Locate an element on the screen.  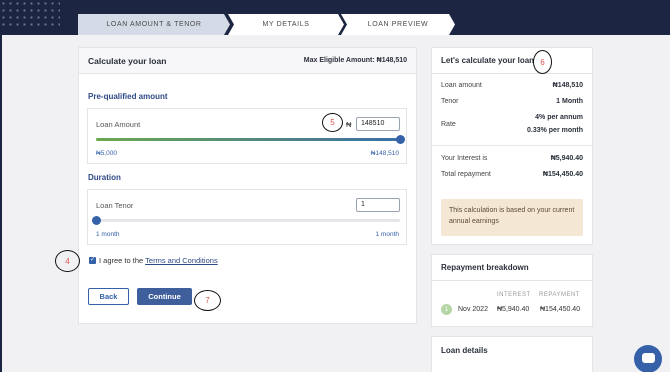
prequalified-title: Pre-qualified amount is located at coordinates (128, 96).